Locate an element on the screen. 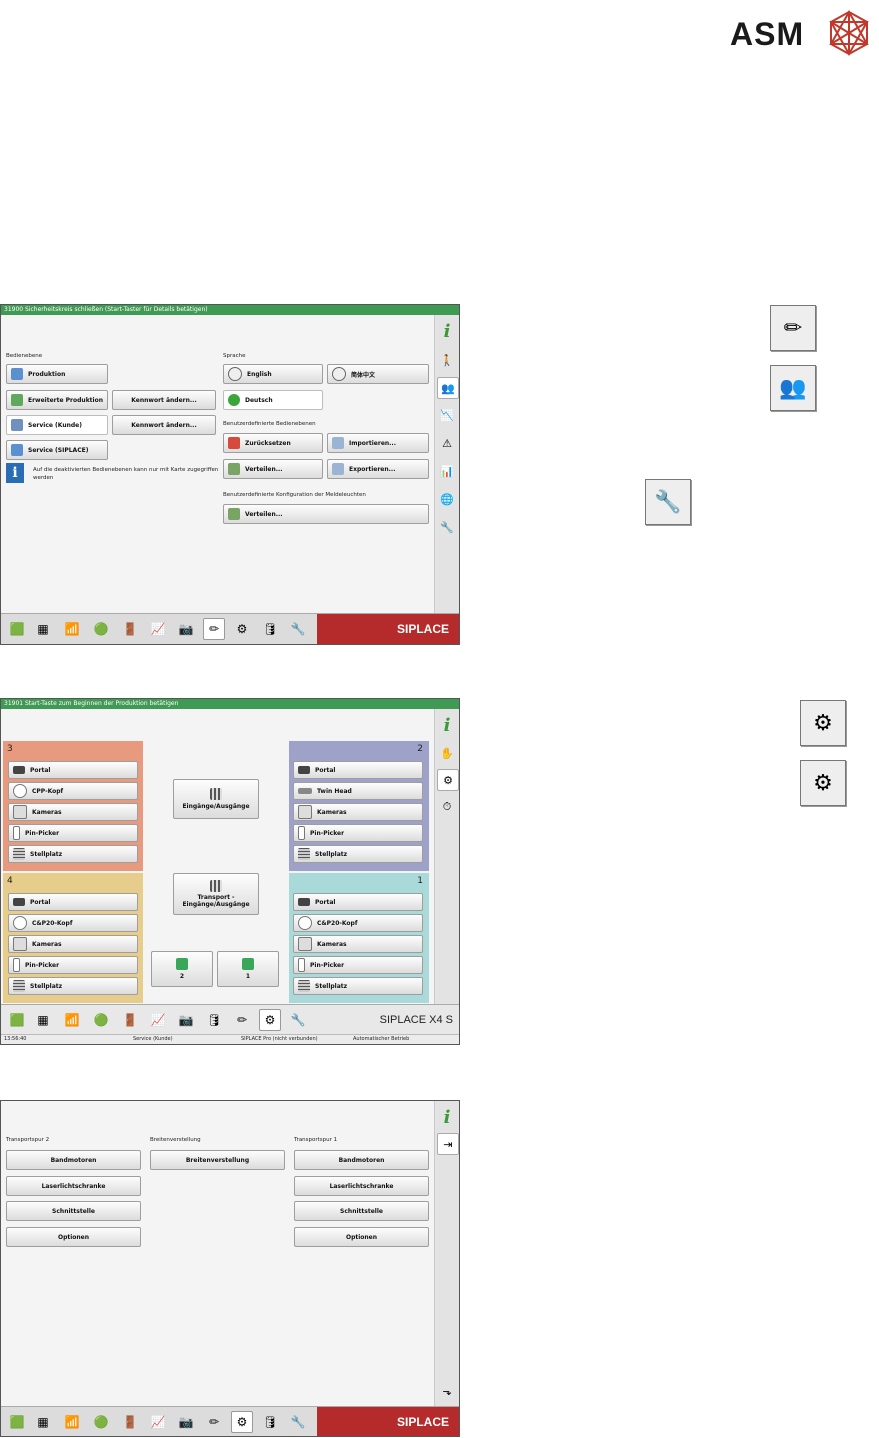 The image size is (879, 1438). head-button: Twin Head is located at coordinates (358, 791).